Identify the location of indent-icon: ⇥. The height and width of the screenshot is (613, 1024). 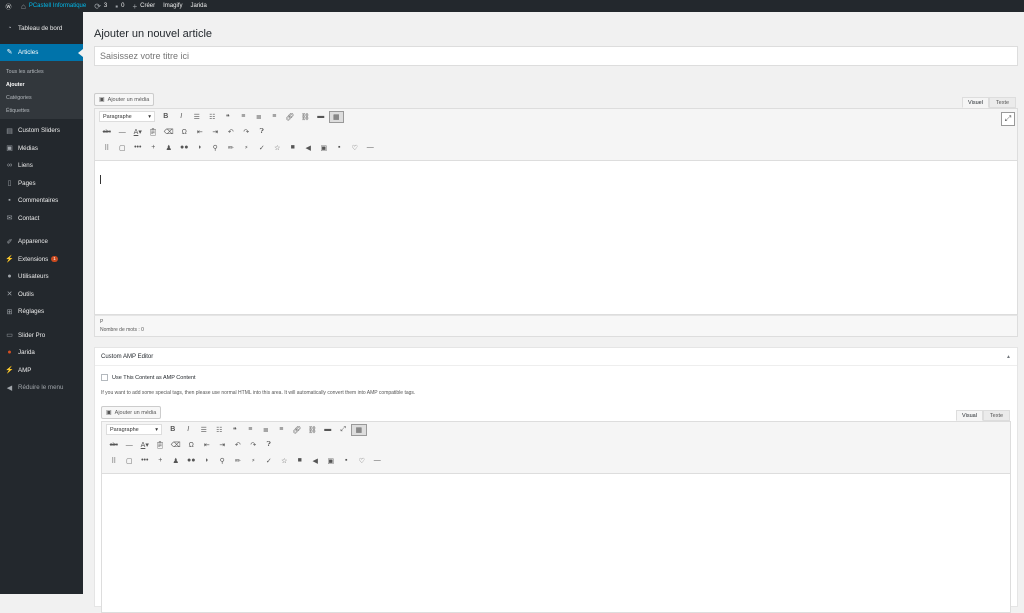
(216, 132).